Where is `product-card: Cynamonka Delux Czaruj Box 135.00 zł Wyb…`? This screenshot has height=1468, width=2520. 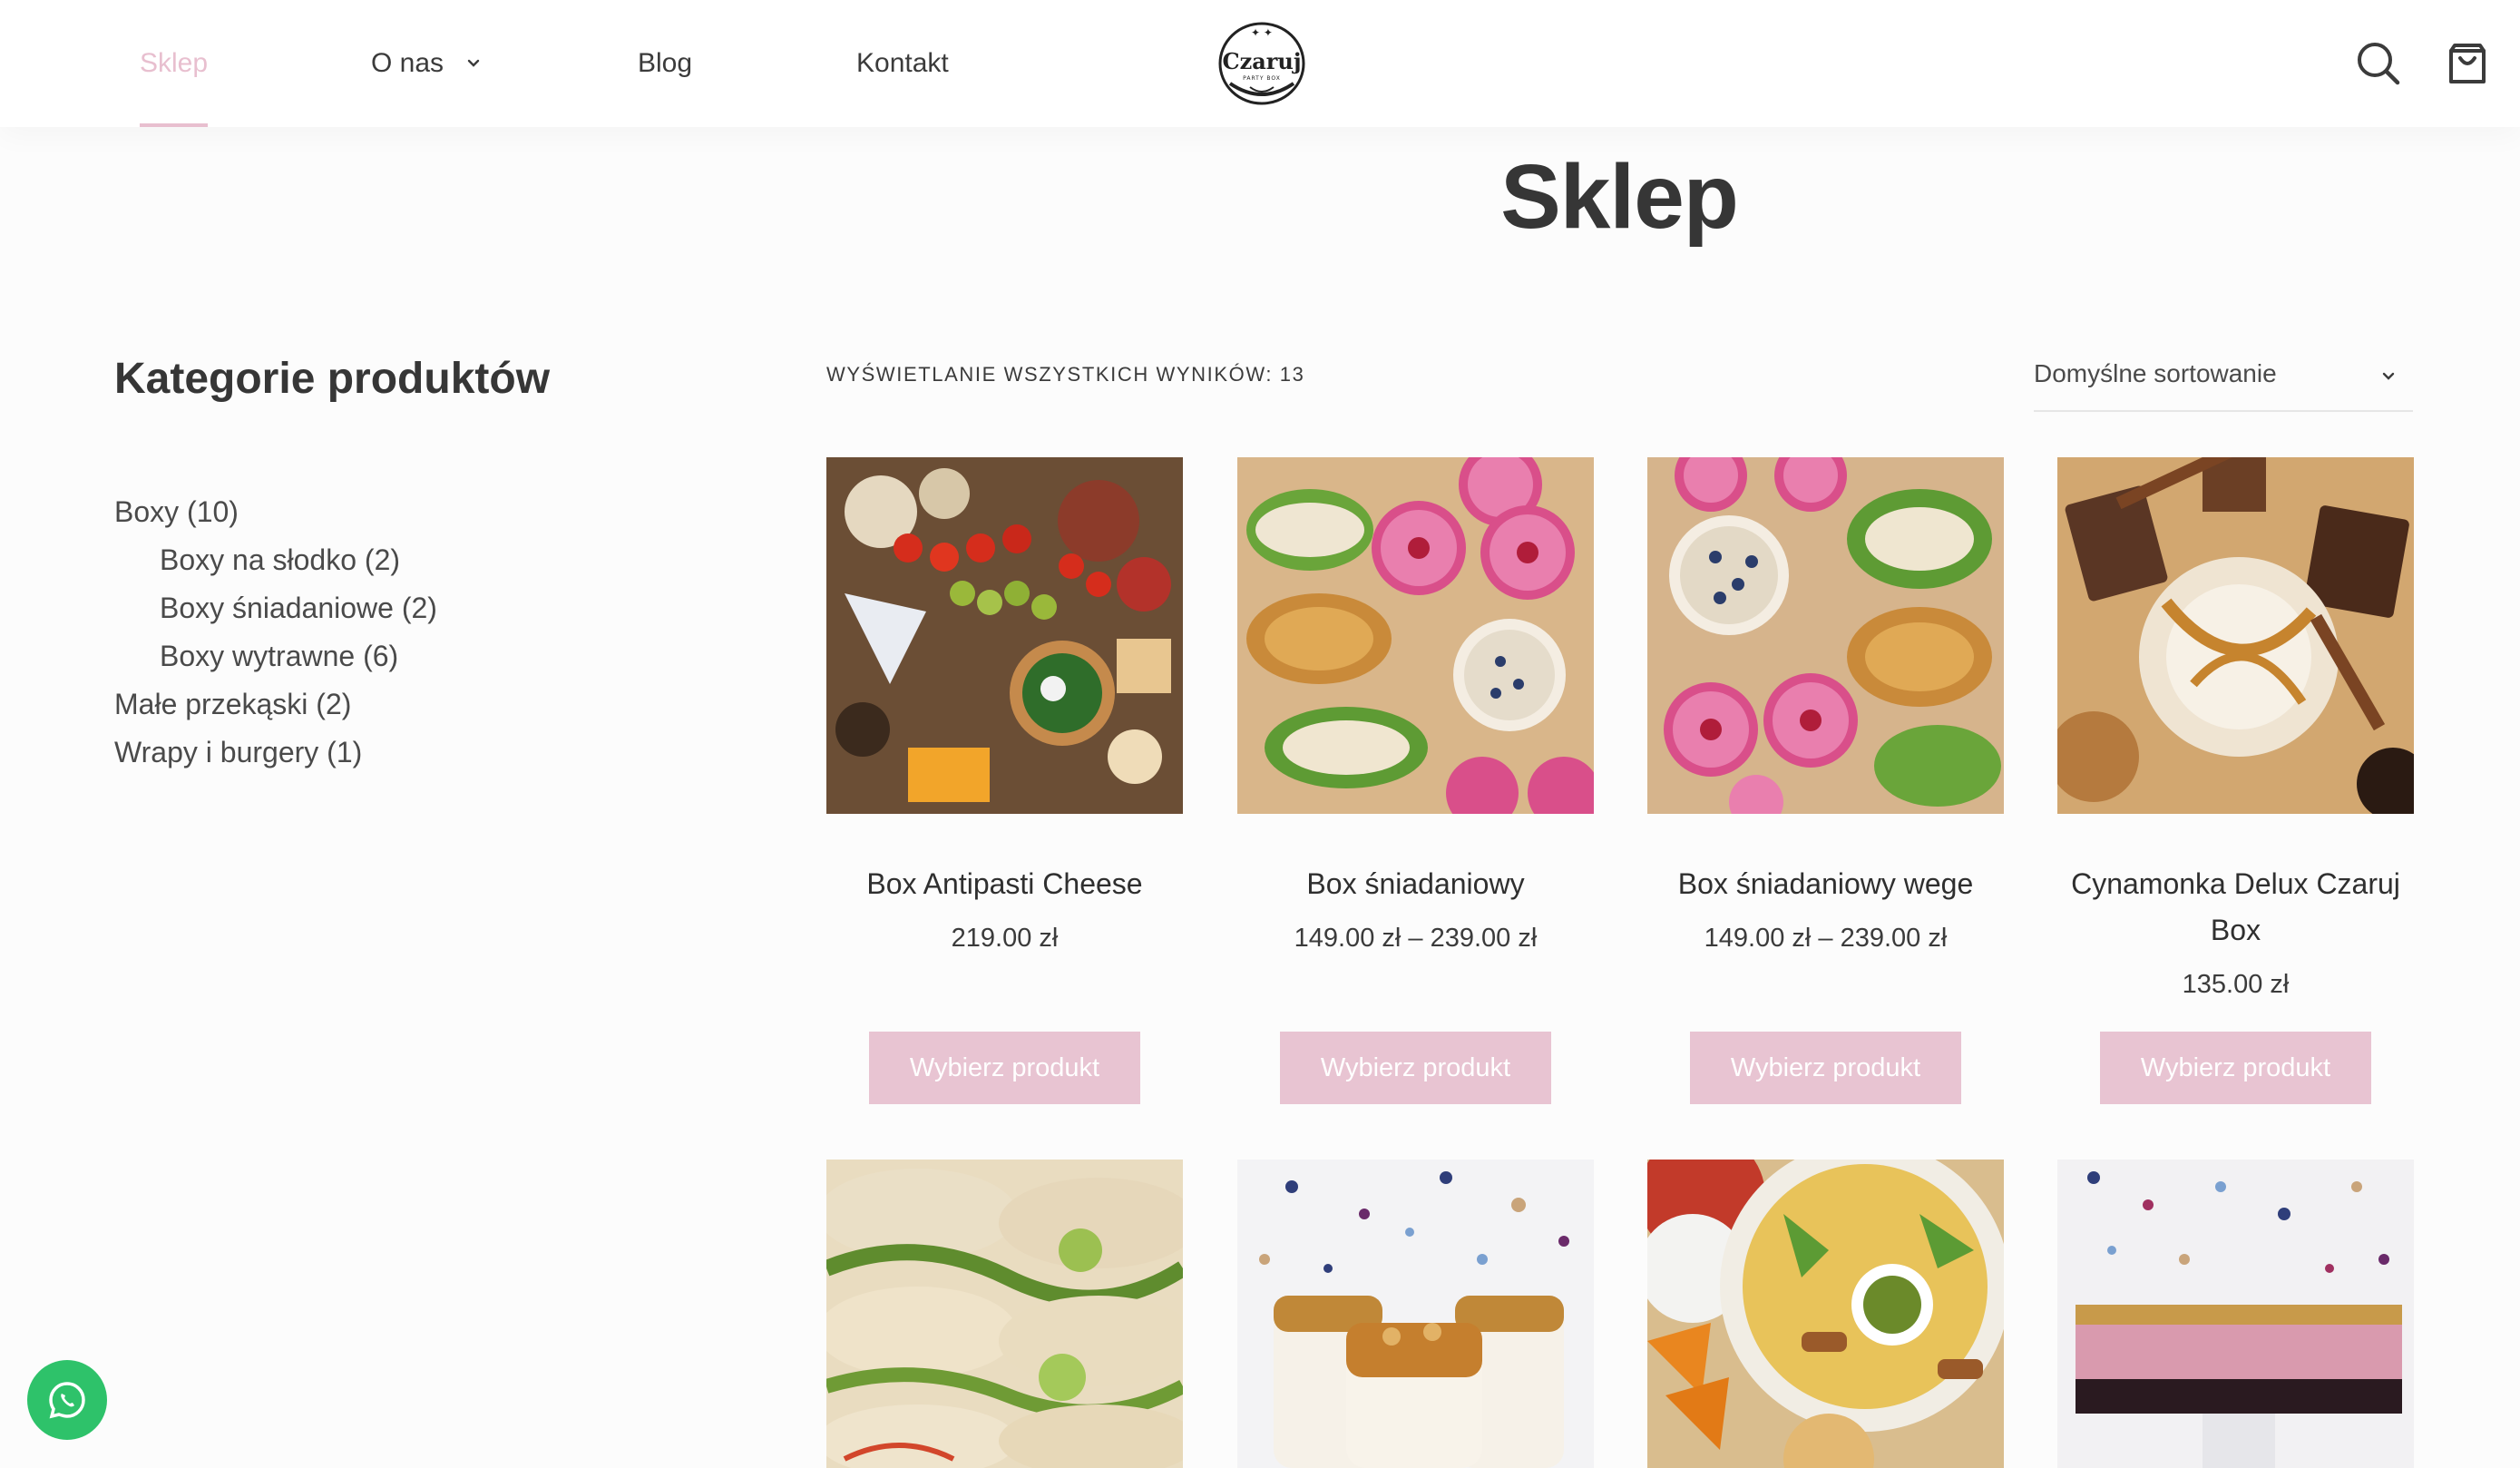 product-card: Cynamonka Delux Czaruj Box 135.00 zł Wyb… is located at coordinates (2235, 780).